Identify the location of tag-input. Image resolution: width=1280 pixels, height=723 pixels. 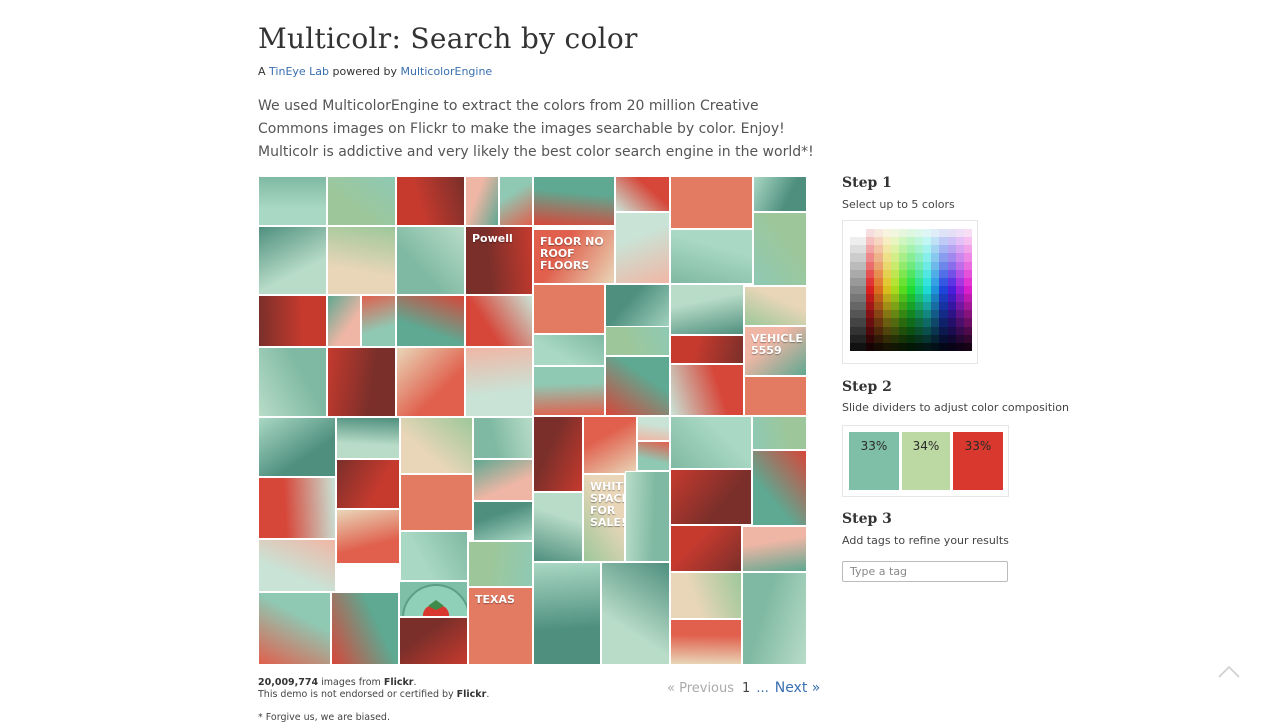
(925, 571).